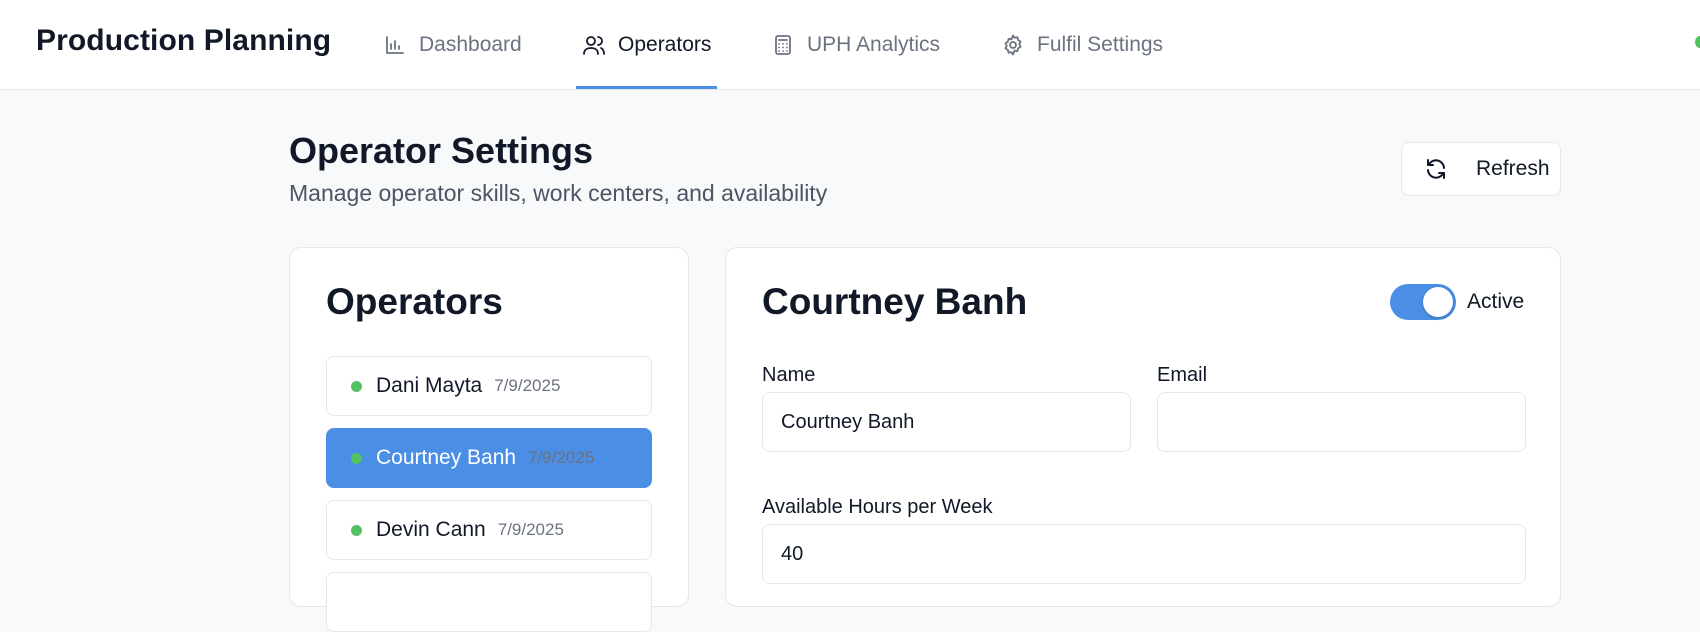 Image resolution: width=1700 pixels, height=632 pixels. I want to click on tab-label: Dashboard, so click(470, 44).